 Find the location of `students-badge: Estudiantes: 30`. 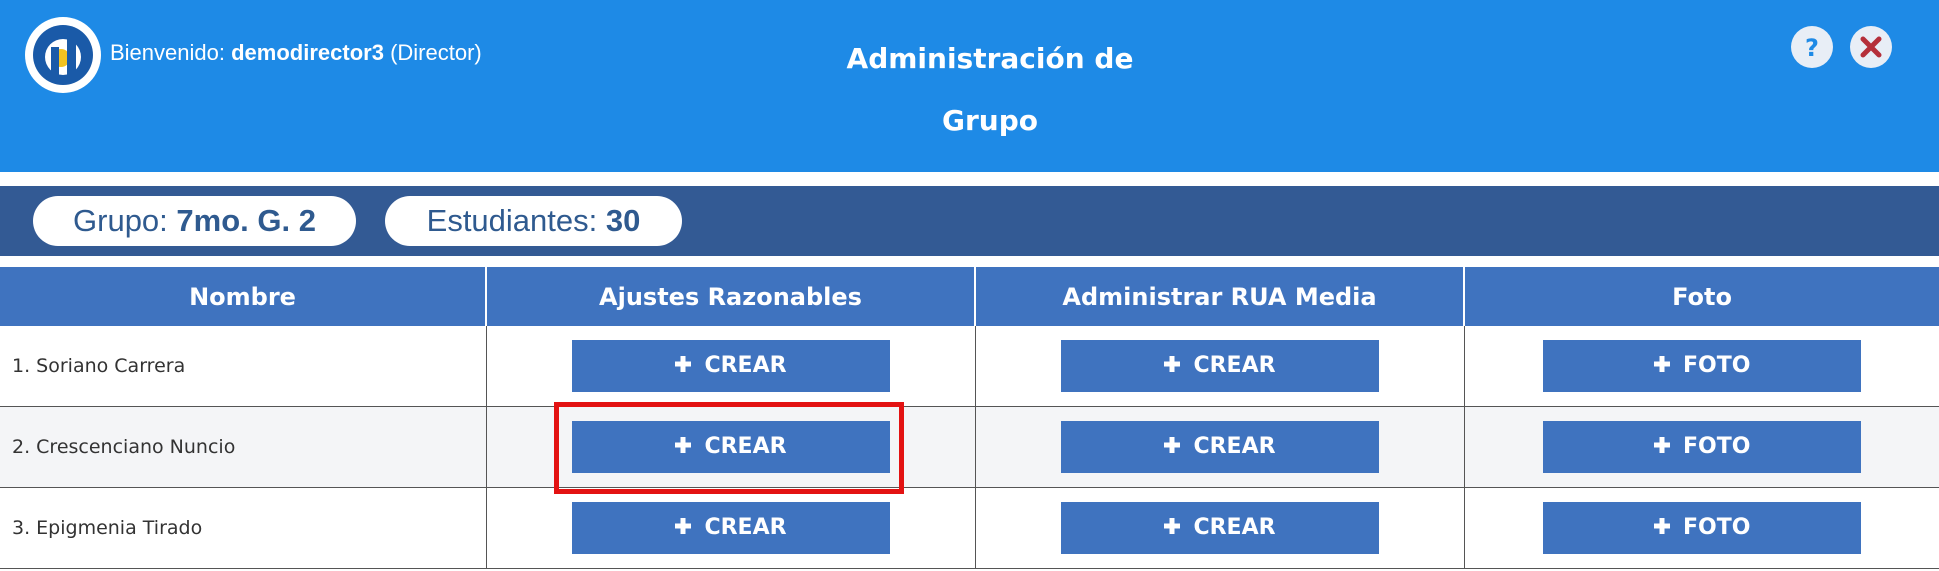

students-badge: Estudiantes: 30 is located at coordinates (533, 221).